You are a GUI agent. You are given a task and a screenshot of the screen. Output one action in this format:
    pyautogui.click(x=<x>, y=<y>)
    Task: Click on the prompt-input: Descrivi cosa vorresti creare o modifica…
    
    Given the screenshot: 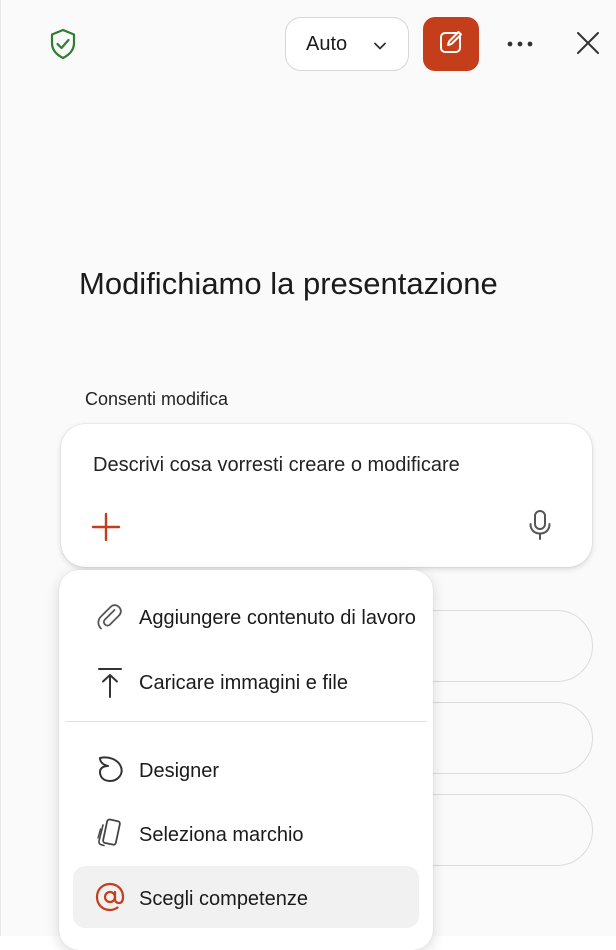 What is the action you would take?
    pyautogui.click(x=276, y=465)
    